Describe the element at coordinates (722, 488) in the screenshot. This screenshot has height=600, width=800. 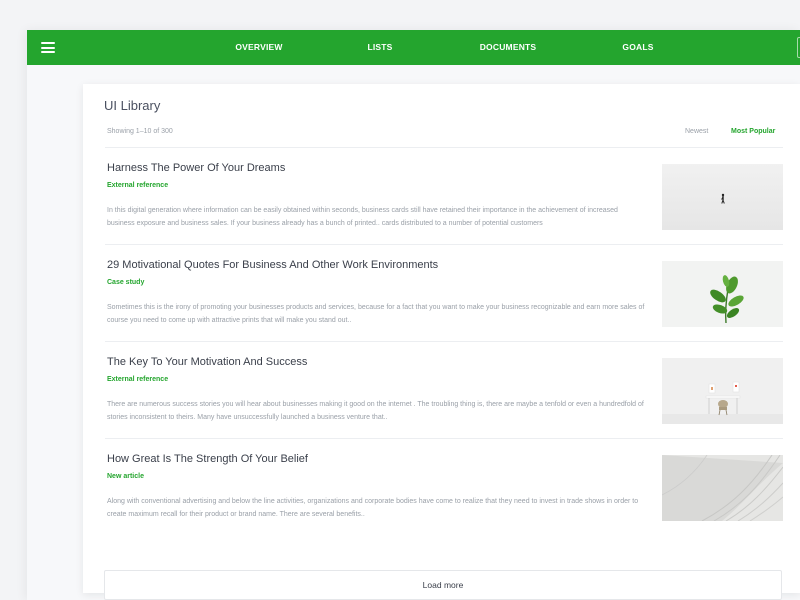
I see `article-thumbnail-stone-steps` at that location.